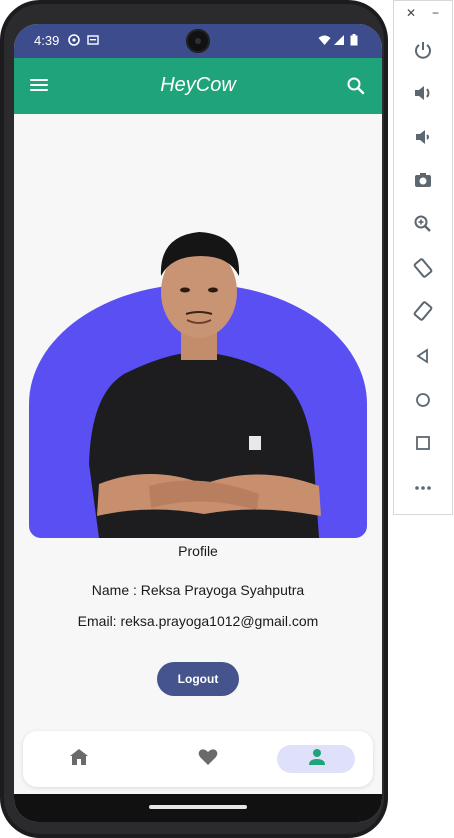 This screenshot has width=454, height=838. I want to click on rotate-right-icon, so click(423, 311).